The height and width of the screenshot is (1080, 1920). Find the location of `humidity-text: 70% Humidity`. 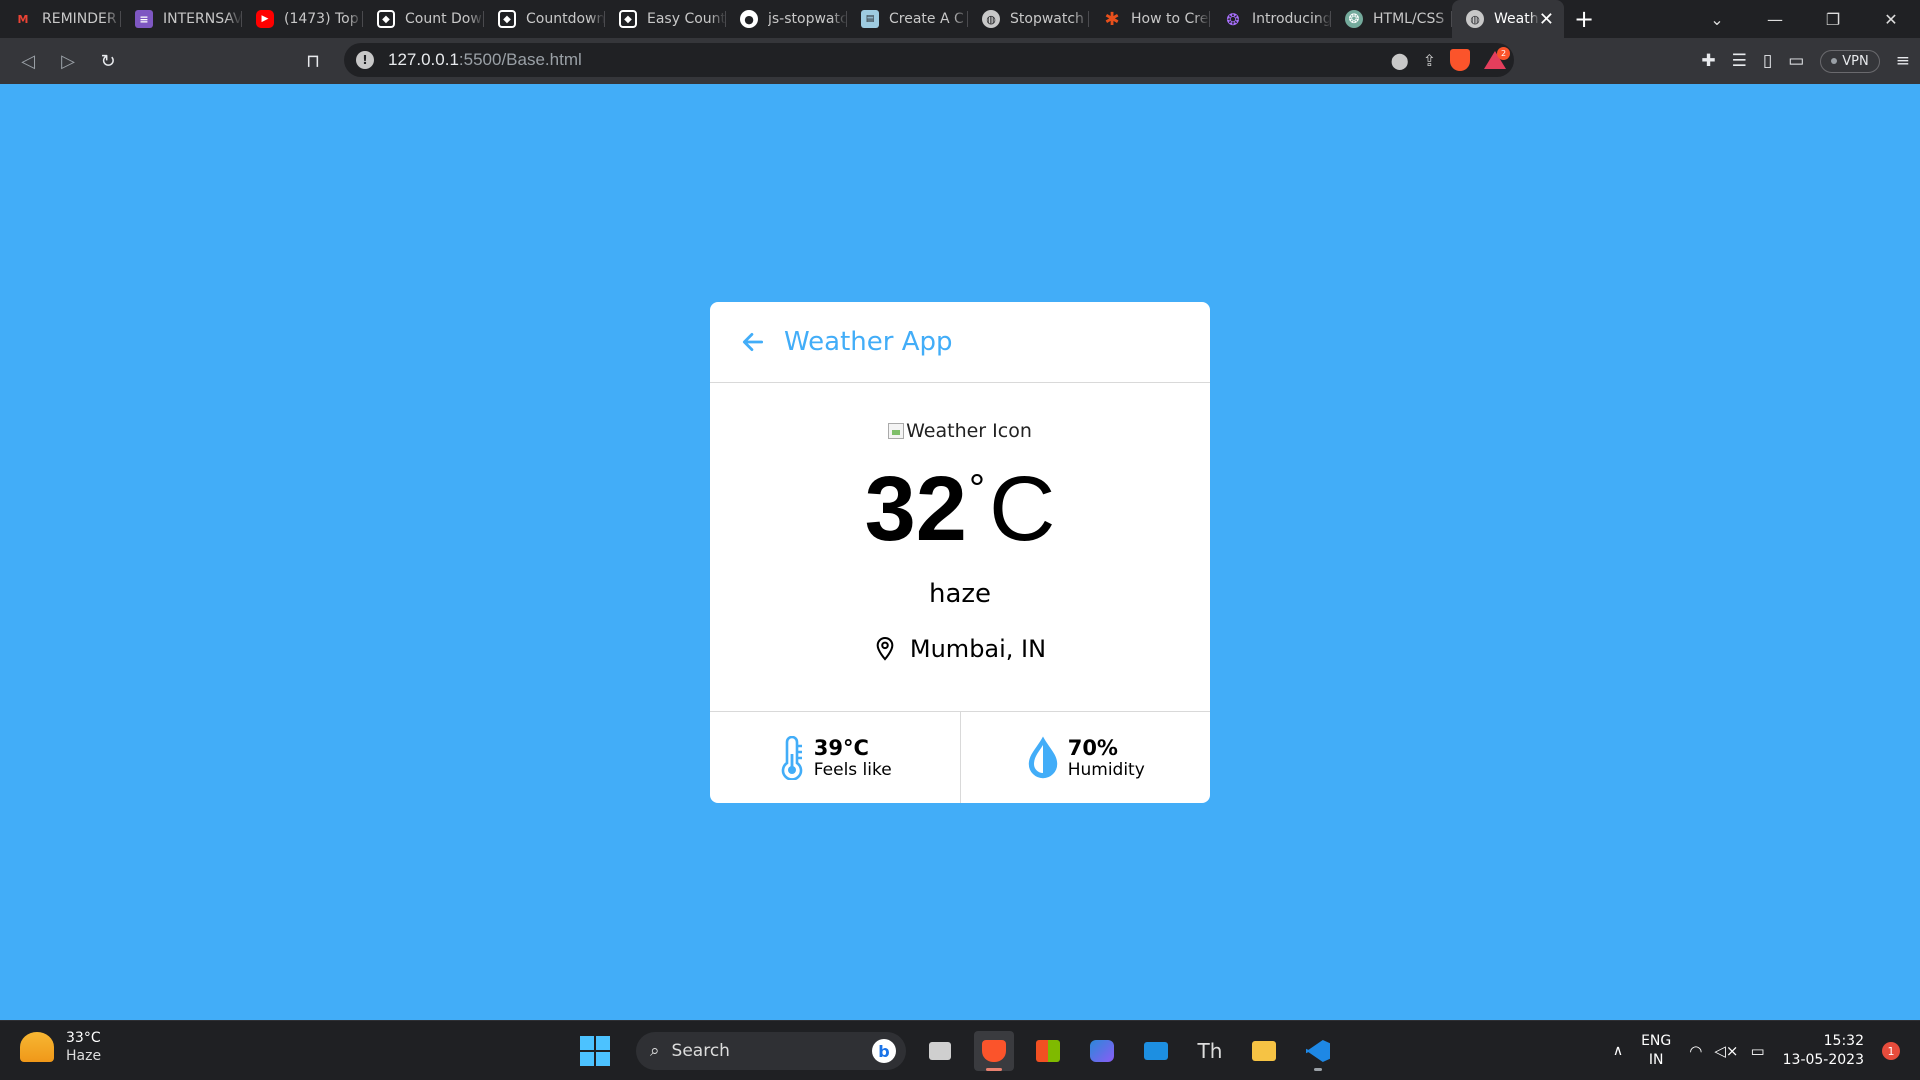

humidity-text: 70% Humidity is located at coordinates (1106, 758).